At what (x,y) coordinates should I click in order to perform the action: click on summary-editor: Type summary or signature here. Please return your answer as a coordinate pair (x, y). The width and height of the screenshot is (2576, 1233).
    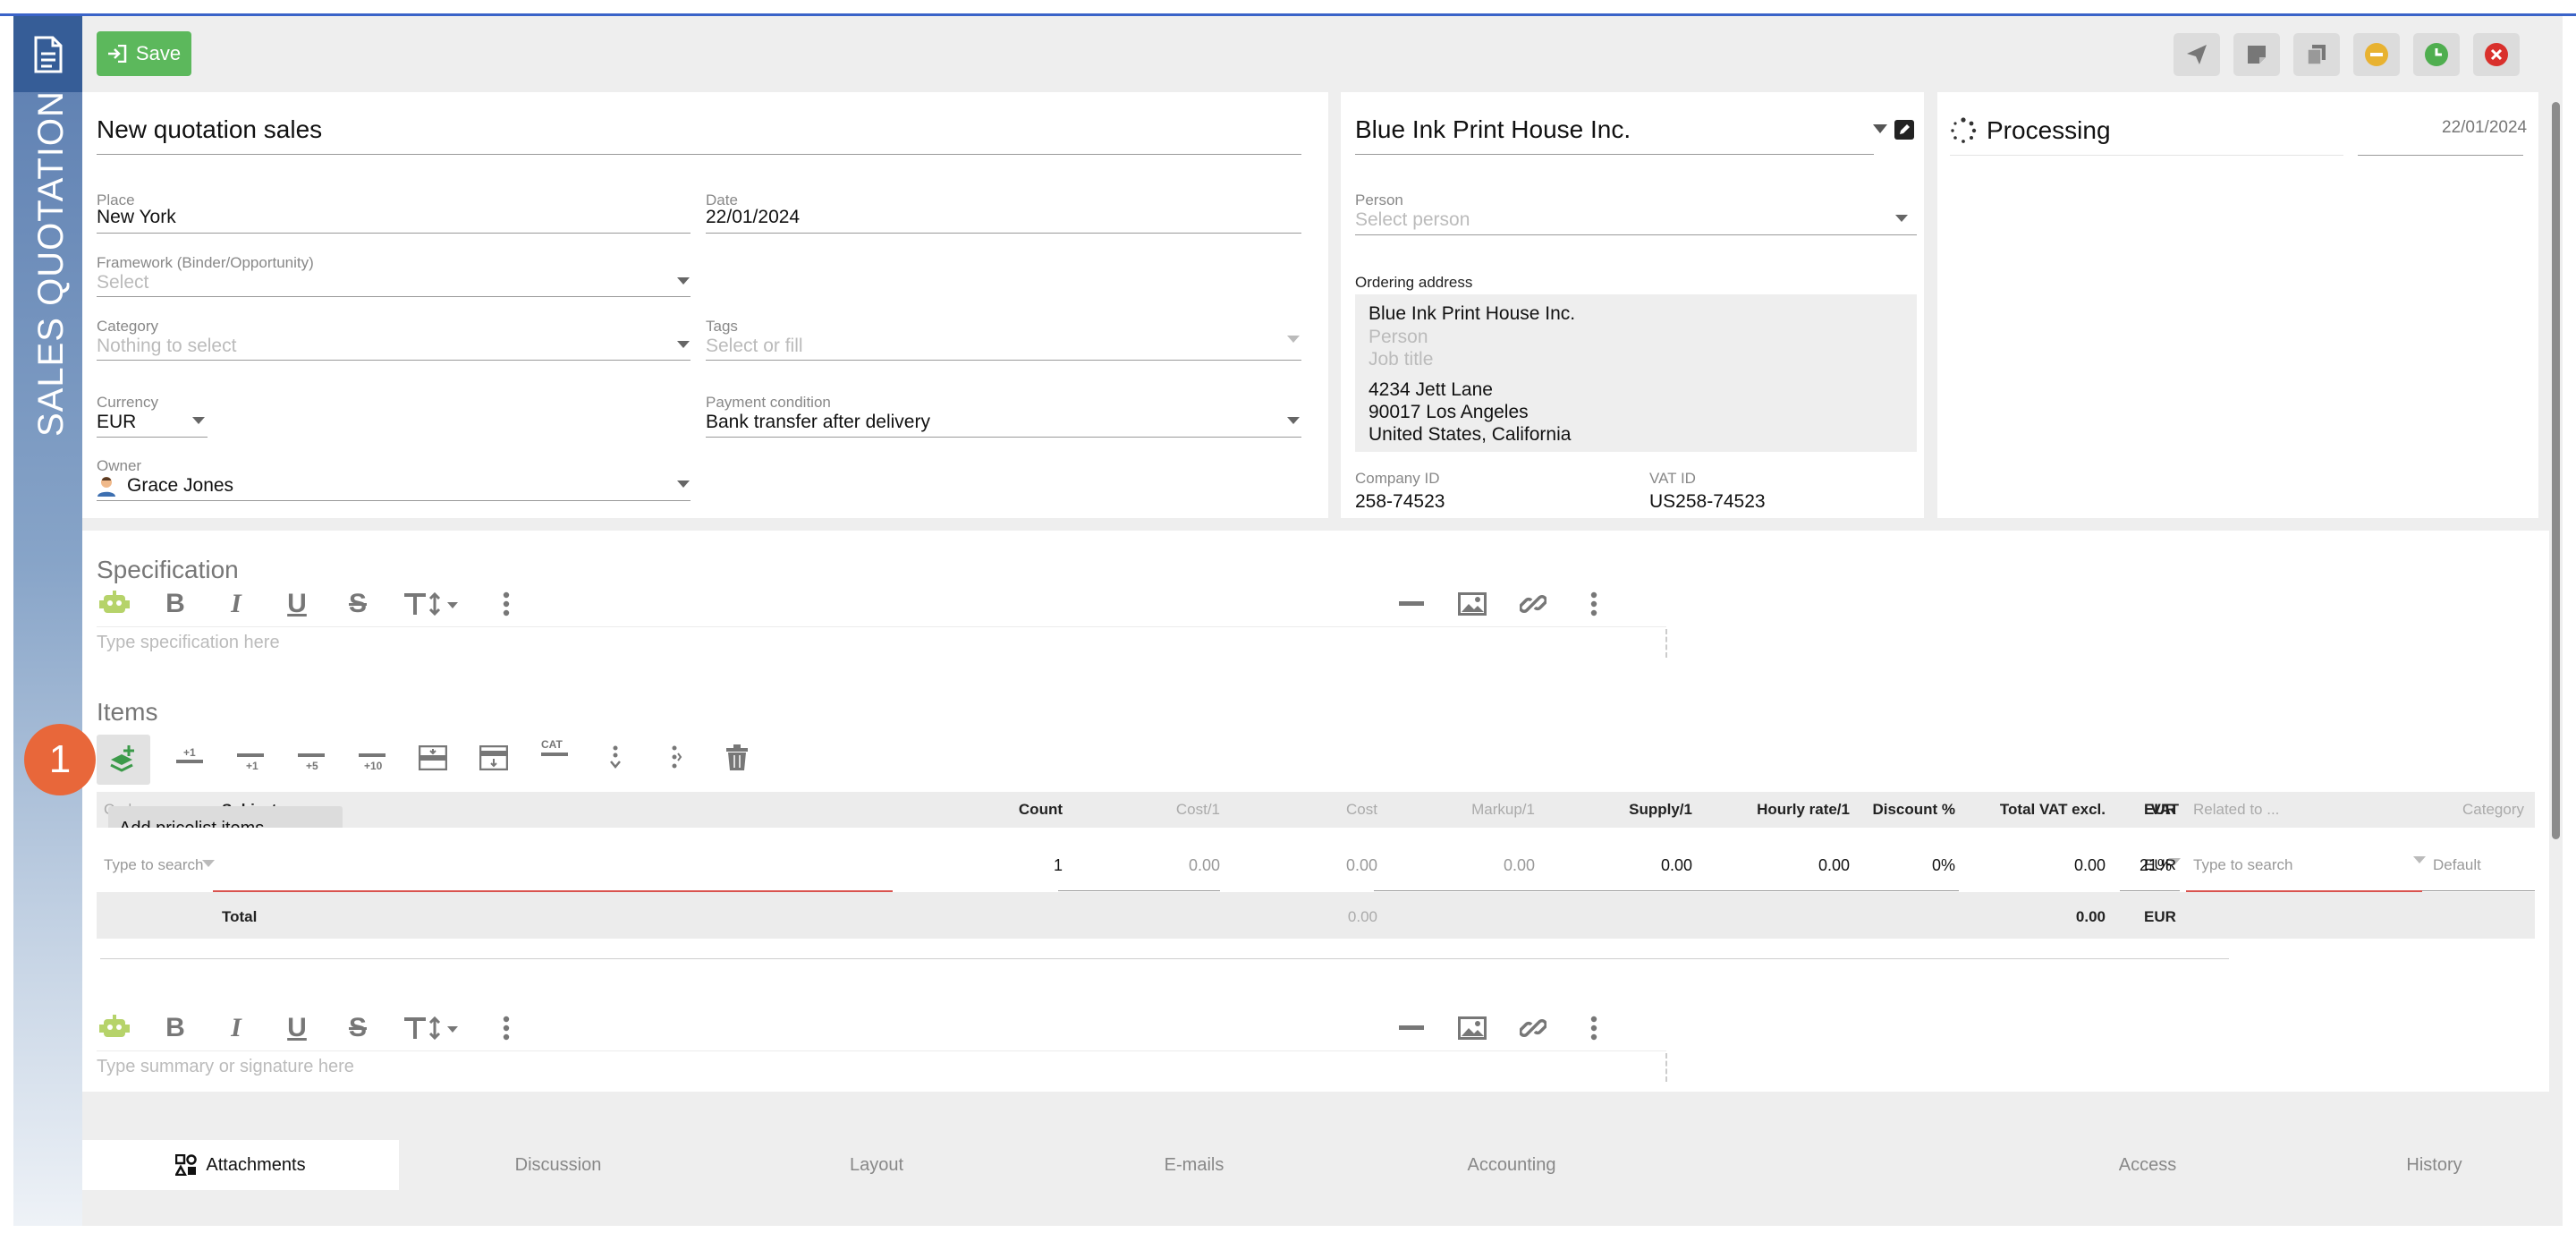
    Looking at the image, I should click on (225, 1067).